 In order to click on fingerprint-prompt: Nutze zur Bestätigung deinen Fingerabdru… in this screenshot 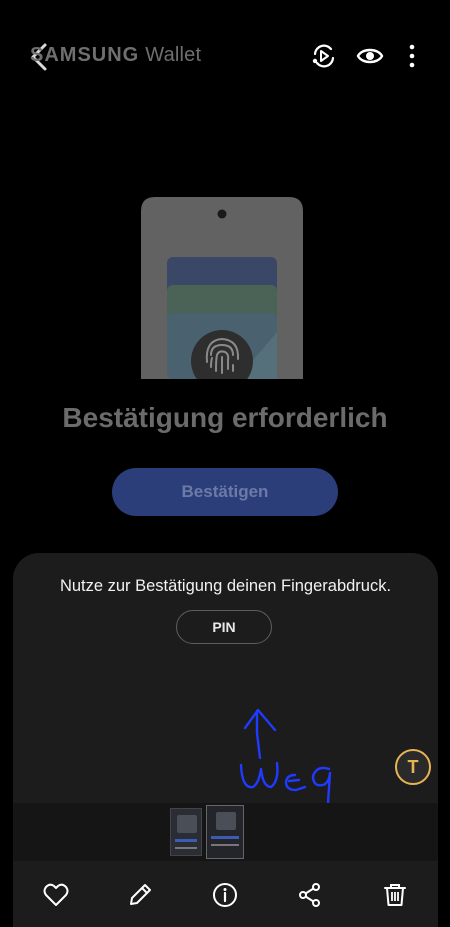, I will do `click(225, 586)`.